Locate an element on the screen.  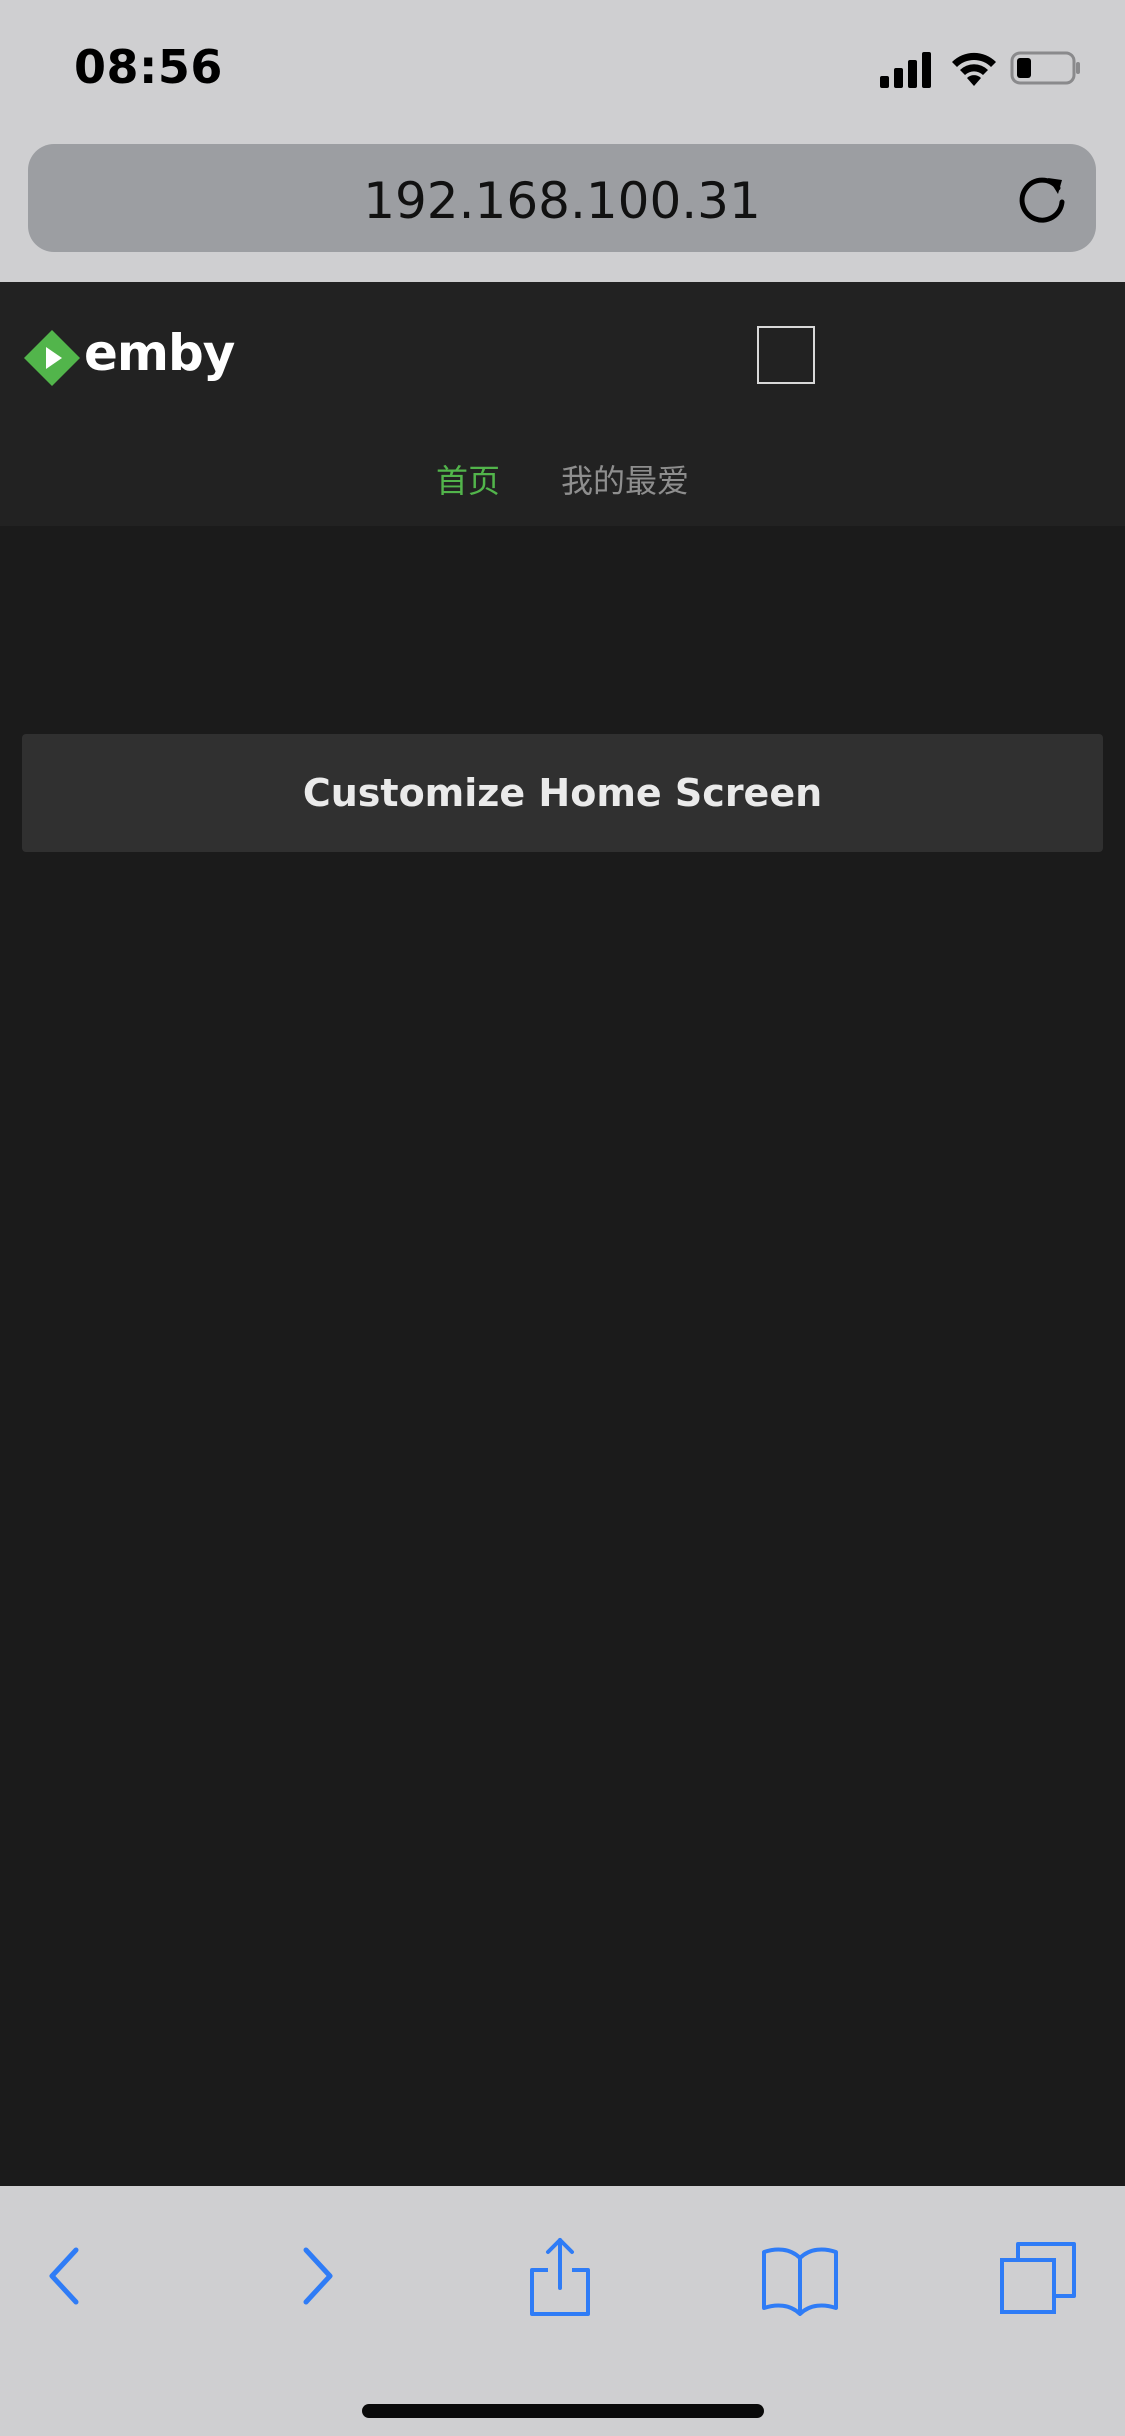
browser-toolbar is located at coordinates (562, 2311).